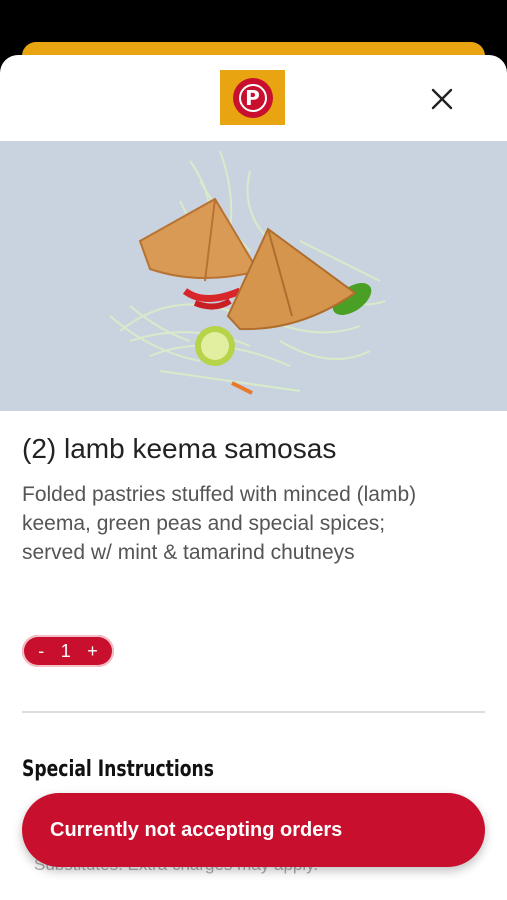 This screenshot has width=507, height=900. I want to click on order-status-button: Currently not accepting orders, so click(253, 830).